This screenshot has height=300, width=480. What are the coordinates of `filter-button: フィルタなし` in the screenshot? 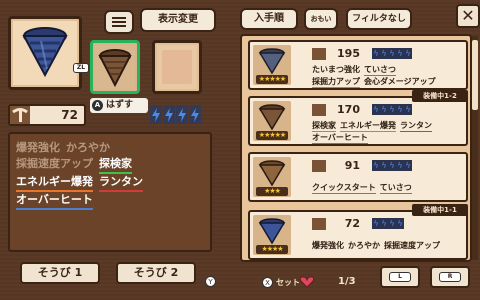 It's located at (379, 19).